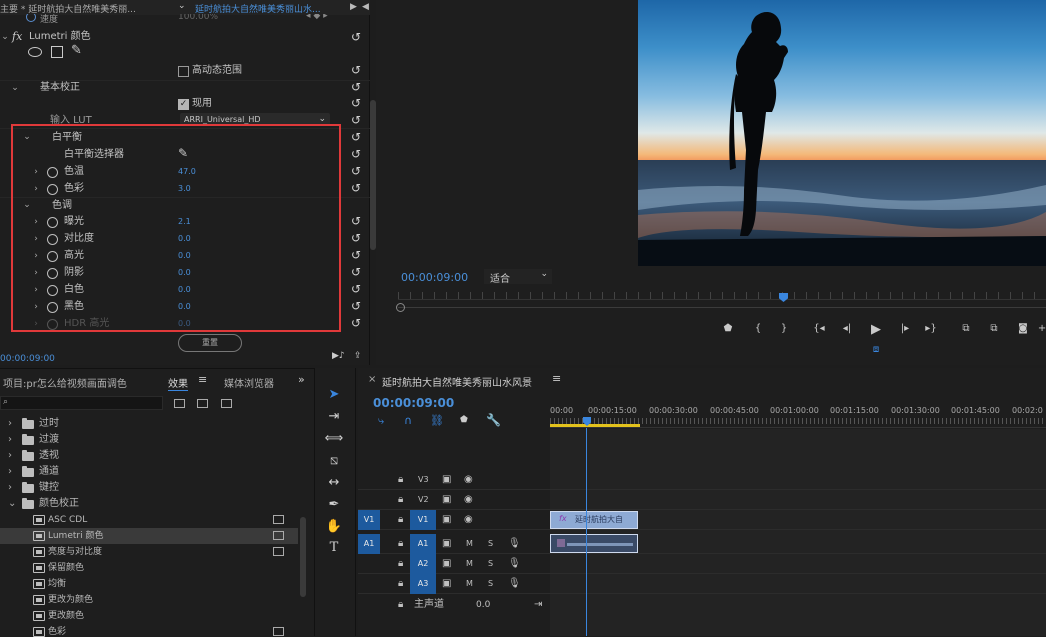 Image resolution: width=1046 pixels, height=637 pixels. Describe the element at coordinates (226, 403) in the screenshot. I see `yuv-filter-icon` at that location.